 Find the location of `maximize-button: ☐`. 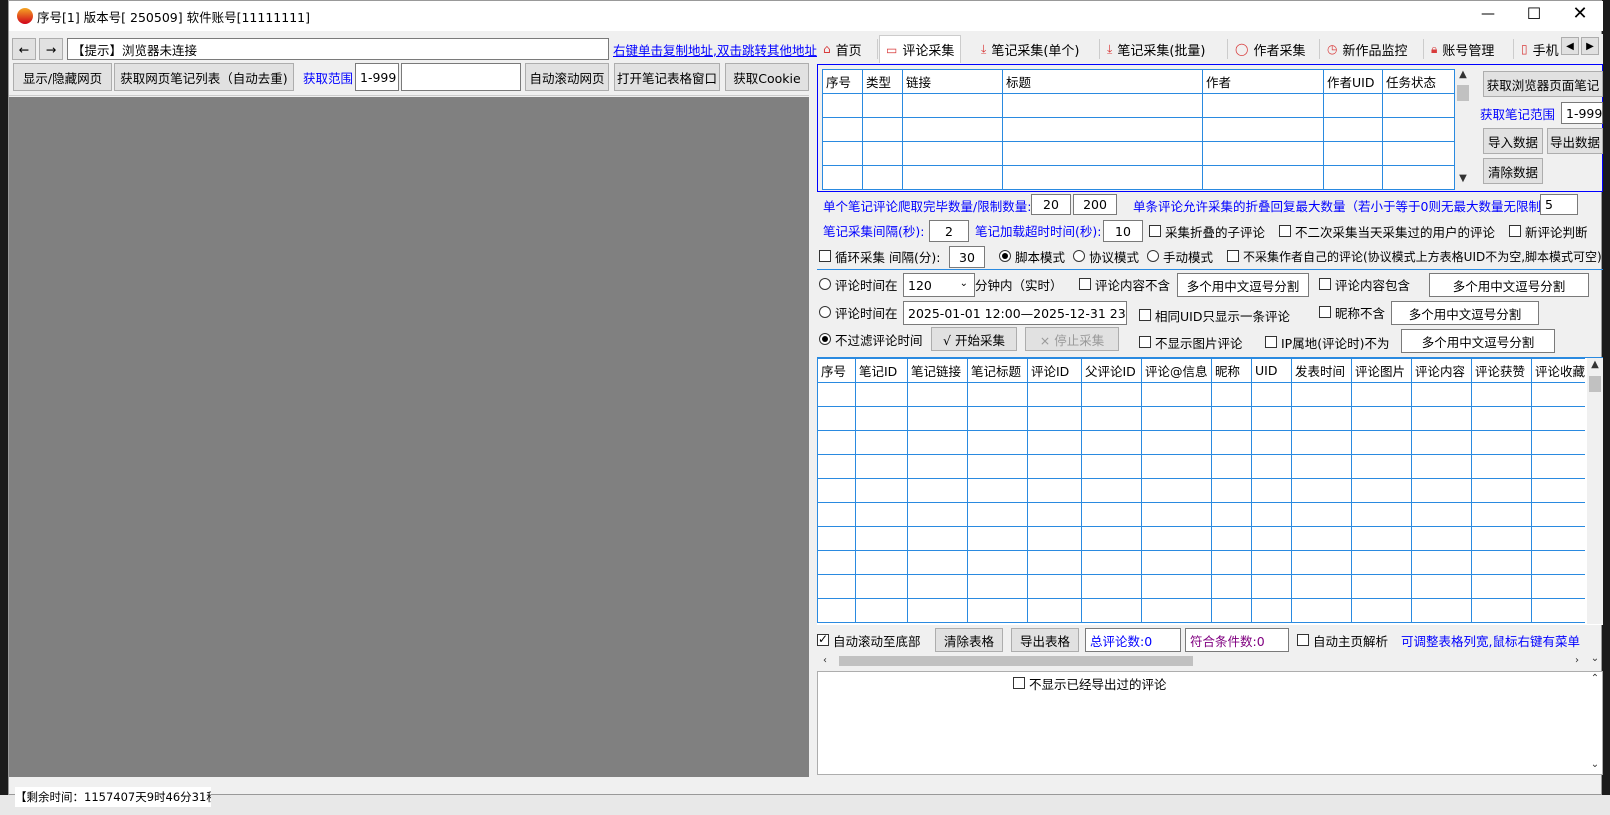

maximize-button: ☐ is located at coordinates (1534, 15).